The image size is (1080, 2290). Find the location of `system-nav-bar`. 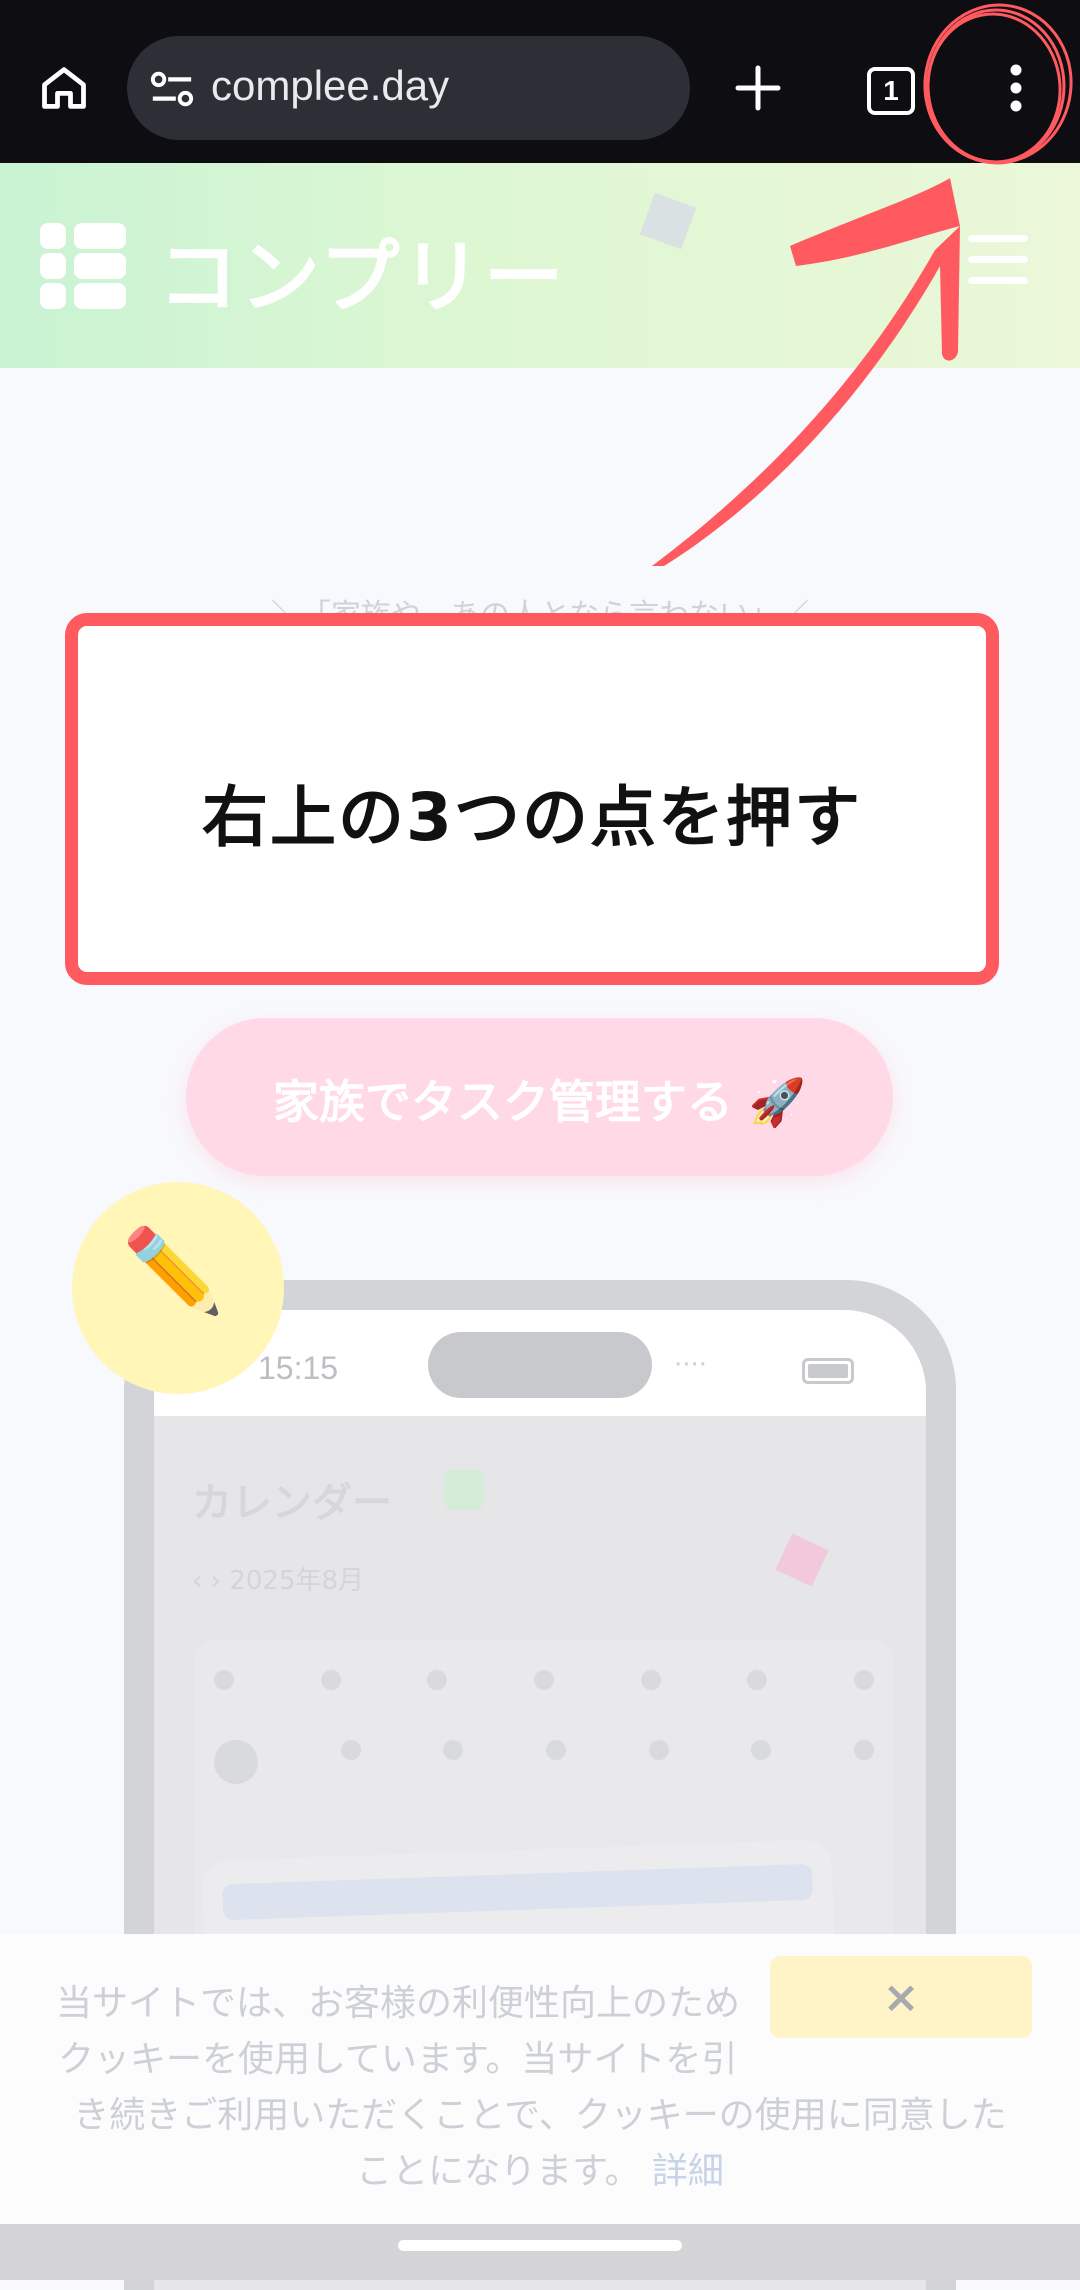

system-nav-bar is located at coordinates (540, 2252).